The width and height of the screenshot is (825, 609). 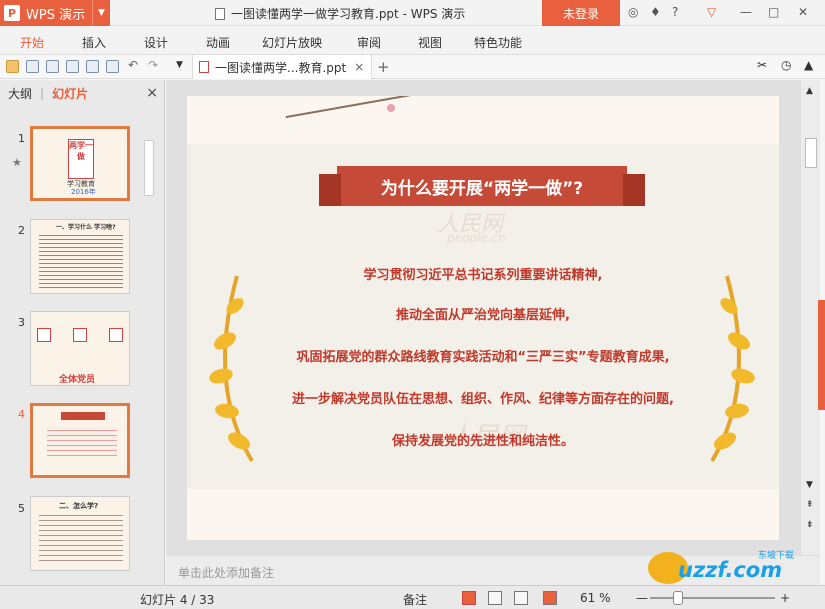 What do you see at coordinates (746, 12) in the screenshot?
I see `minimize-icon: —` at bounding box center [746, 12].